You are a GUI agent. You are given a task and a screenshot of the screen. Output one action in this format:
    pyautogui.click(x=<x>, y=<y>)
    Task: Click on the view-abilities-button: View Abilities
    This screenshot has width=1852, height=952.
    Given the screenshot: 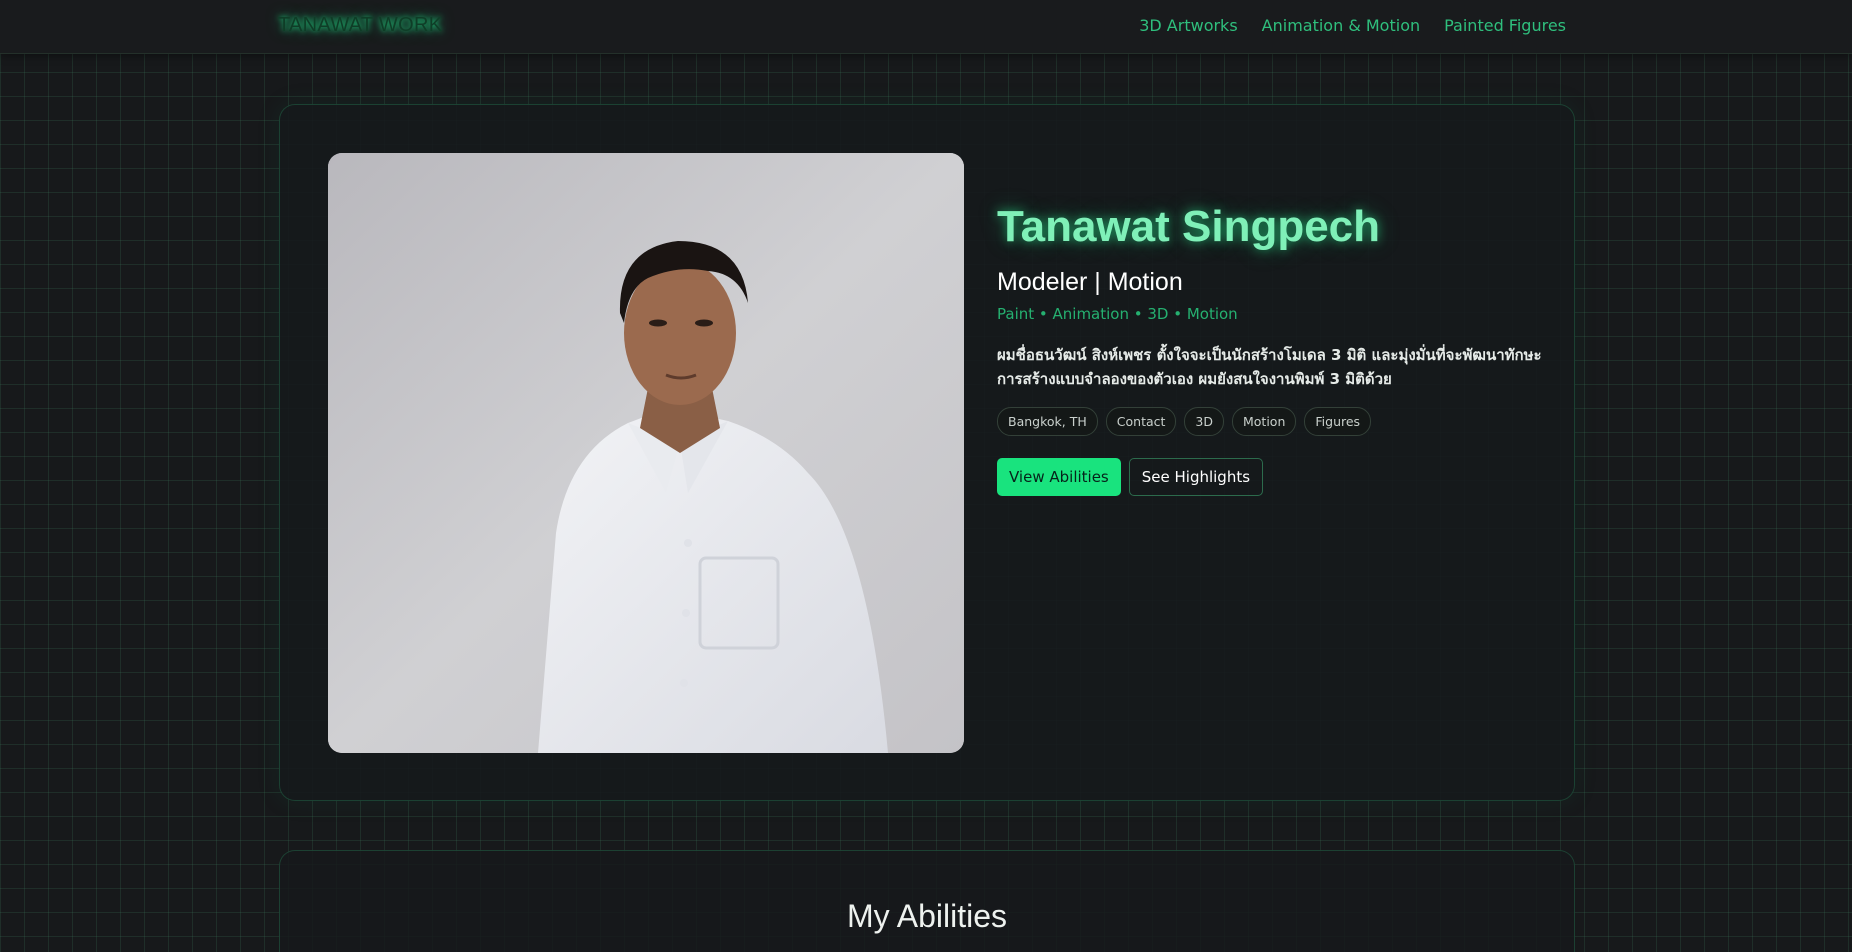 What is the action you would take?
    pyautogui.click(x=1059, y=476)
    